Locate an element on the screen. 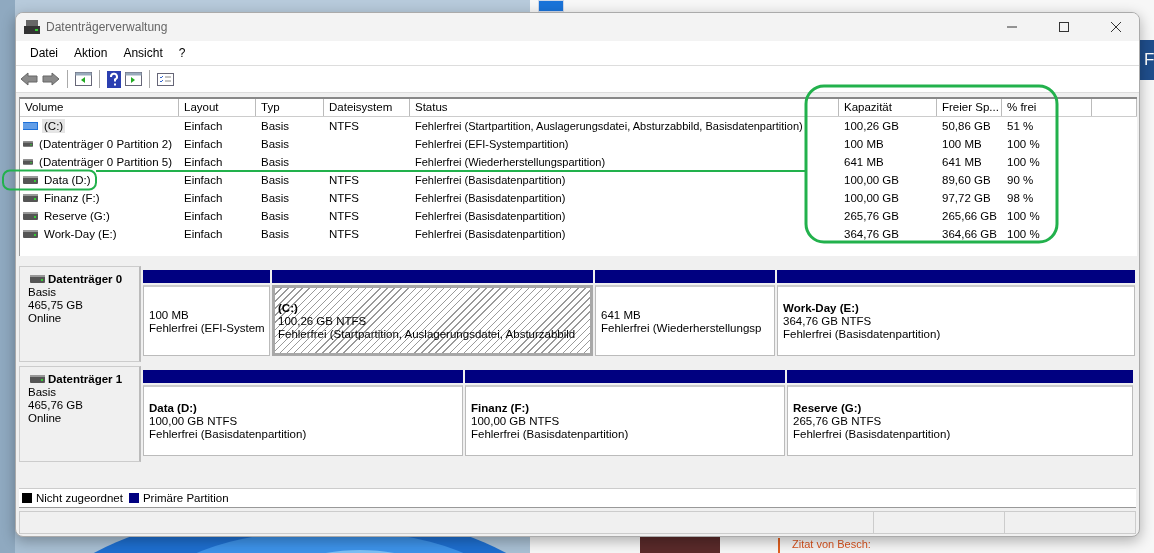 This screenshot has width=1154, height=553. side-panel-tab: F is located at coordinates (1147, 60).